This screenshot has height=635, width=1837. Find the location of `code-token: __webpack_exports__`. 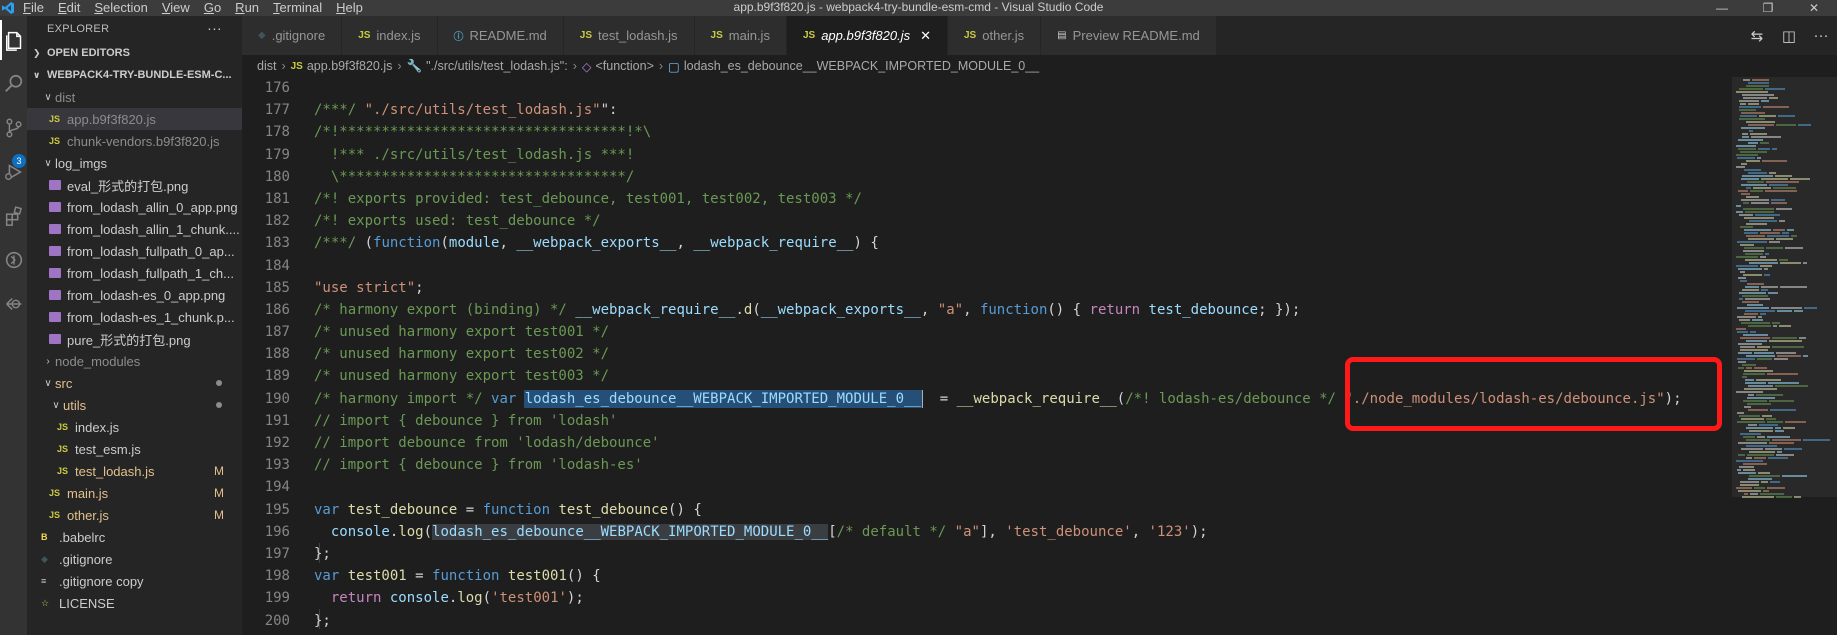

code-token: __webpack_exports__ is located at coordinates (596, 243).